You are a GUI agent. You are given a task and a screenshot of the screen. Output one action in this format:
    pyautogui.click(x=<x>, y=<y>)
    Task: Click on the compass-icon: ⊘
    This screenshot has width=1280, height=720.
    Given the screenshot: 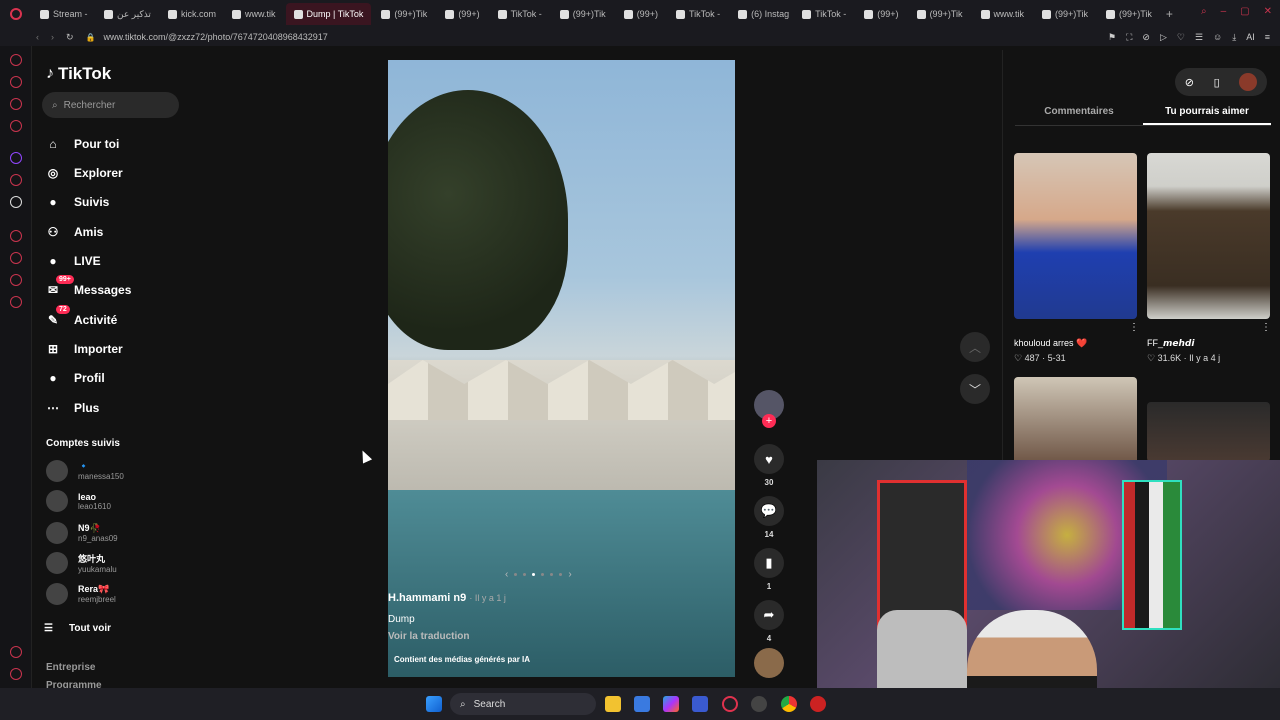 What is the action you would take?
    pyautogui.click(x=1189, y=82)
    